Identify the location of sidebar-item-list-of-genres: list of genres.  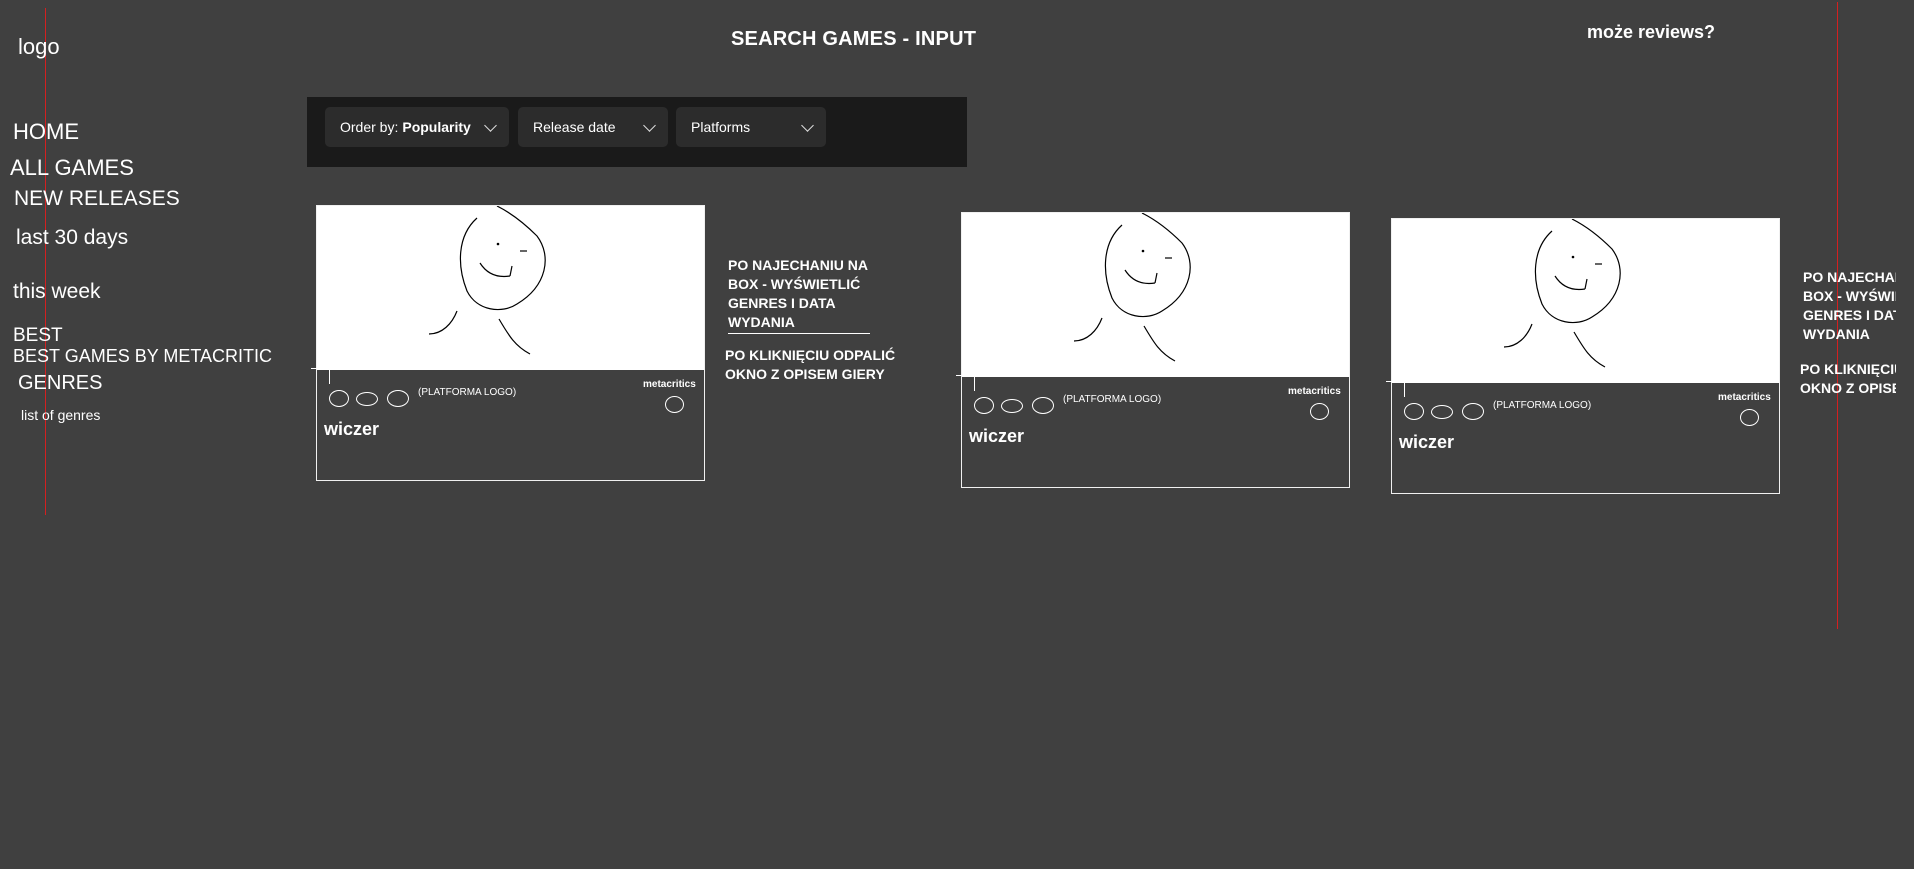
(60, 415).